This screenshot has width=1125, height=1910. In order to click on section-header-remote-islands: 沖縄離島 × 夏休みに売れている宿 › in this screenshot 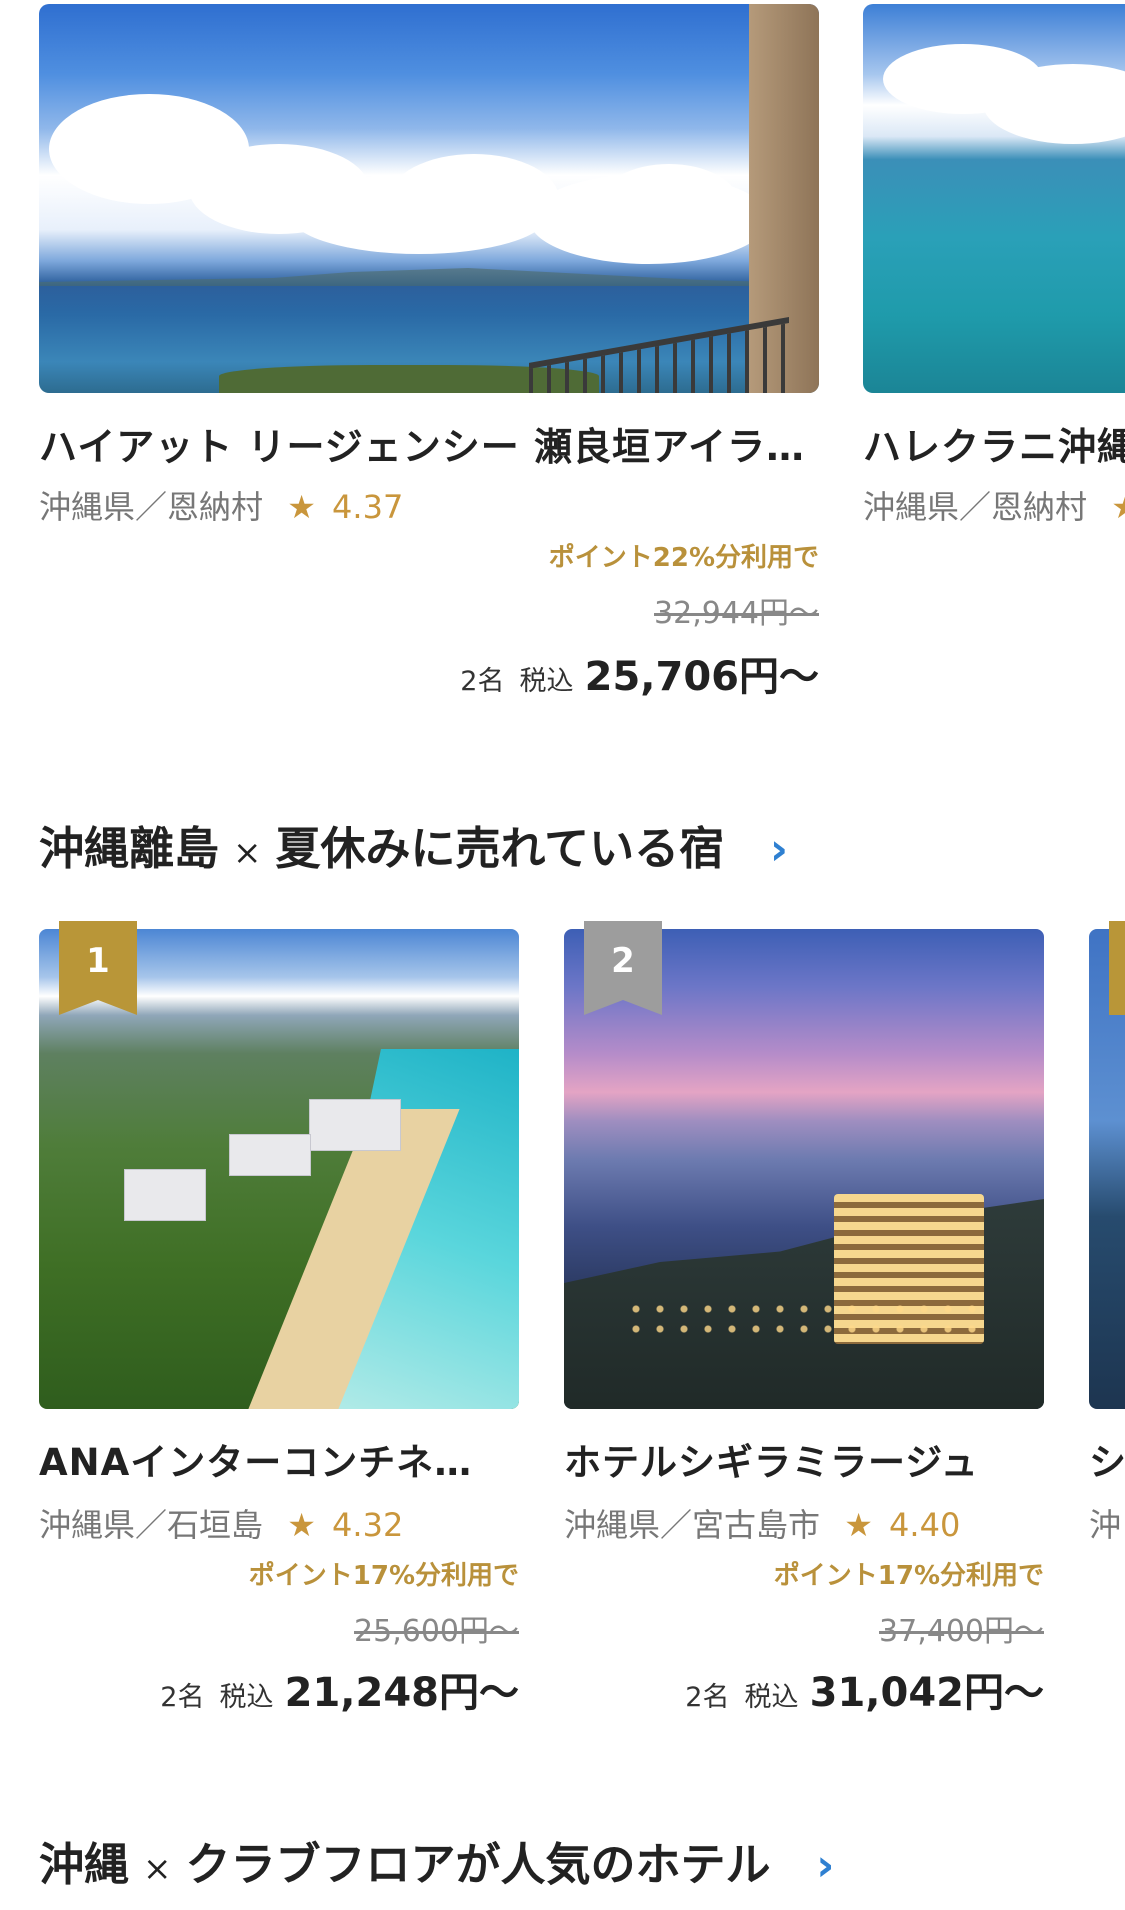, I will do `click(413, 844)`.